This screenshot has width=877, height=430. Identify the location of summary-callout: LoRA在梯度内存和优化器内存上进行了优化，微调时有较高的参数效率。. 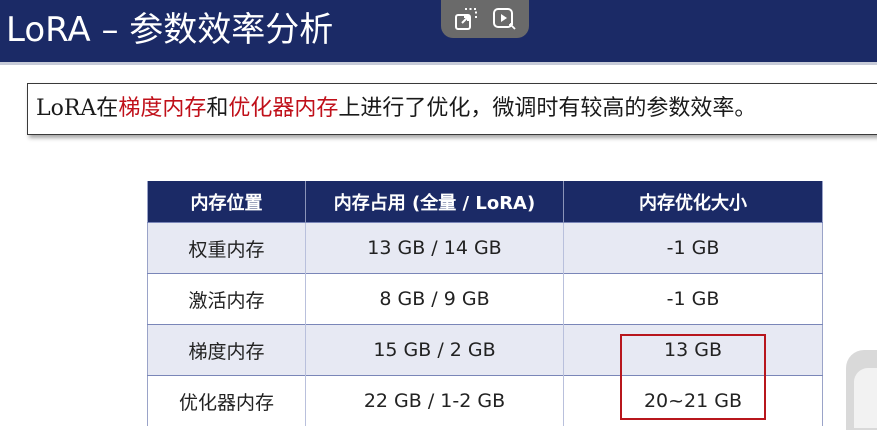
(452, 109).